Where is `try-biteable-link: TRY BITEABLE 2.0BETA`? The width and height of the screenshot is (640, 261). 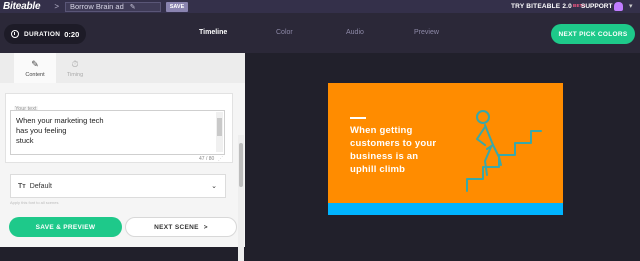 try-biteable-link: TRY BITEABLE 2.0BETA is located at coordinates (548, 6).